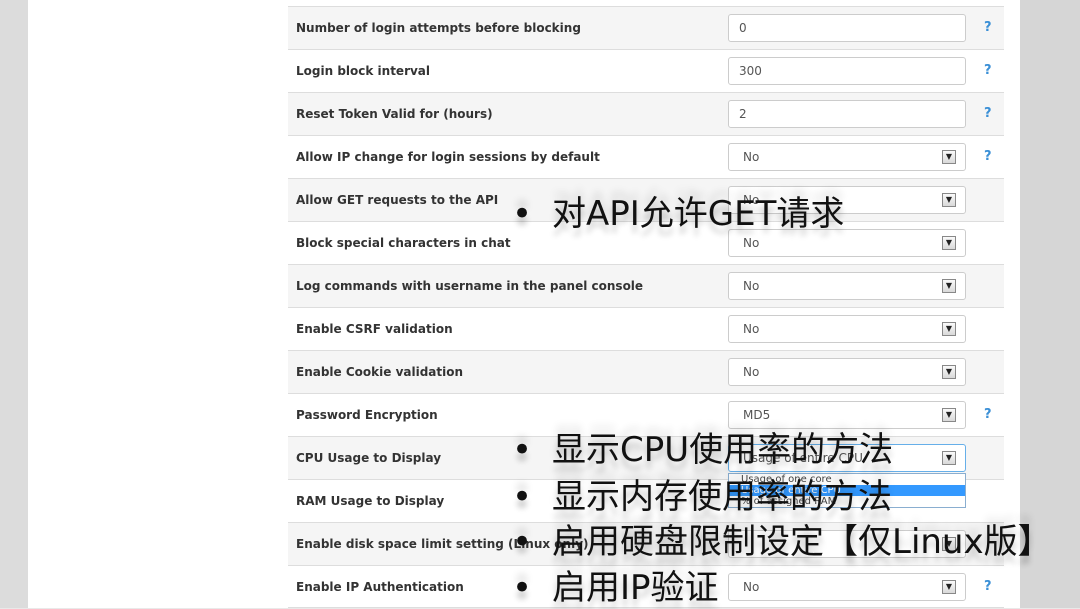 Image resolution: width=1080 pixels, height=609 pixels. Describe the element at coordinates (847, 479) in the screenshot. I see `dropdown-option: Usage of one core` at that location.